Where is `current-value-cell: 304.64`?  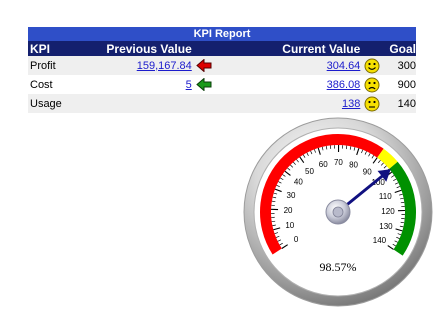 current-value-cell: 304.64 is located at coordinates (292, 65).